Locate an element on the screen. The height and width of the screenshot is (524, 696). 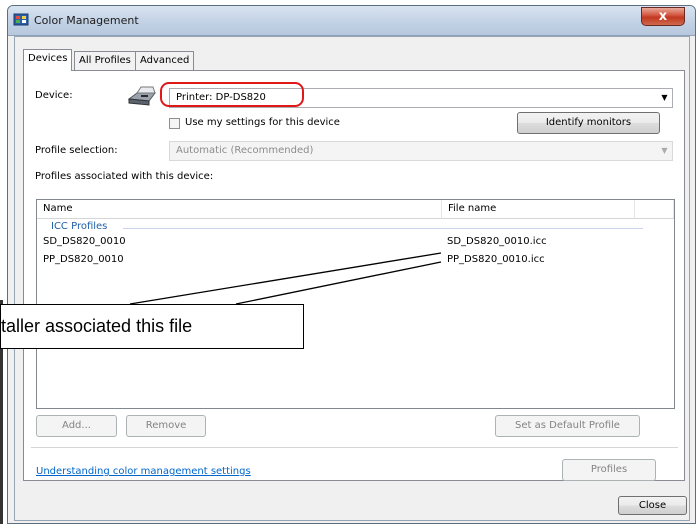
profile-file-2: PP_DS820_0010.icc is located at coordinates (496, 259).